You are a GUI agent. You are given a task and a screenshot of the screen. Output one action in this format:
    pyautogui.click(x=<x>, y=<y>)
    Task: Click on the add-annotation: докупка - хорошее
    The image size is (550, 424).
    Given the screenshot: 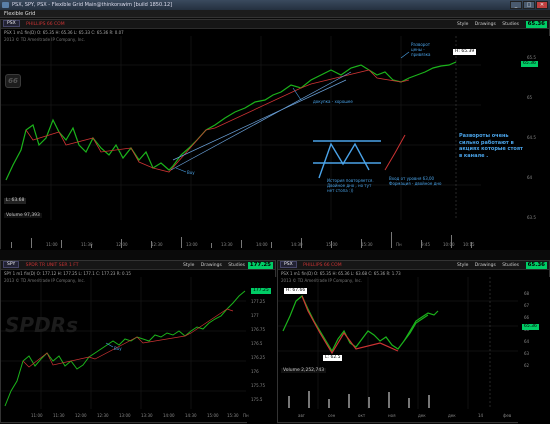 What is the action you would take?
    pyautogui.click(x=333, y=101)
    